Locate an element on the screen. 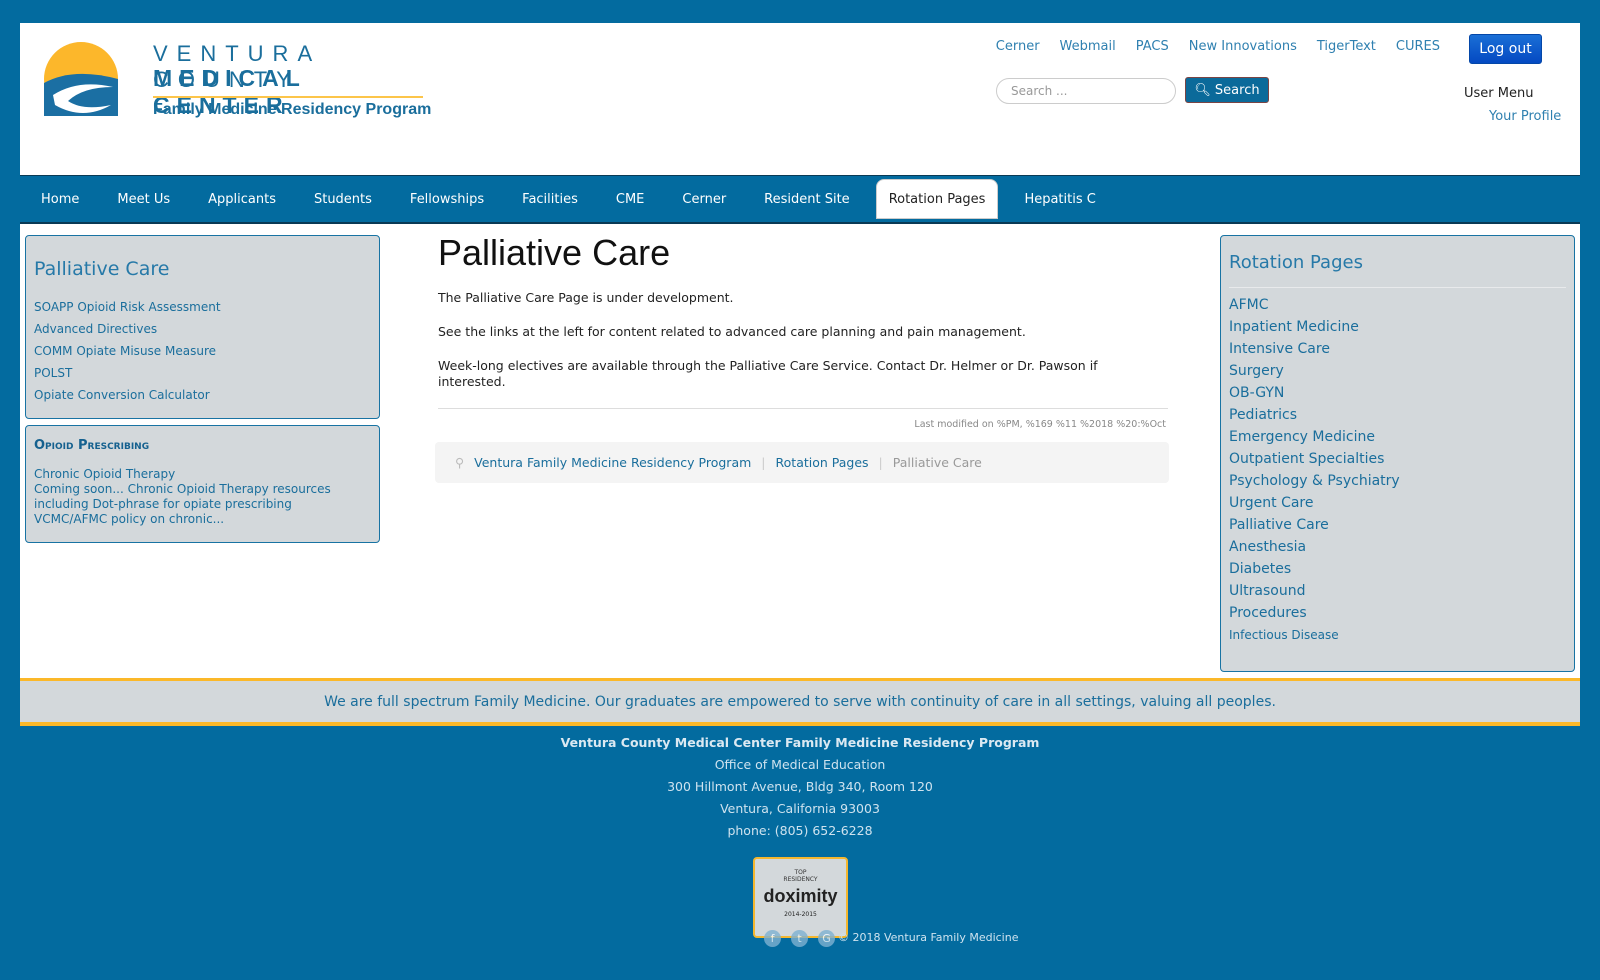 The height and width of the screenshot is (980, 1600). copyright: © 2018 Ventura Family Medicine is located at coordinates (928, 937).